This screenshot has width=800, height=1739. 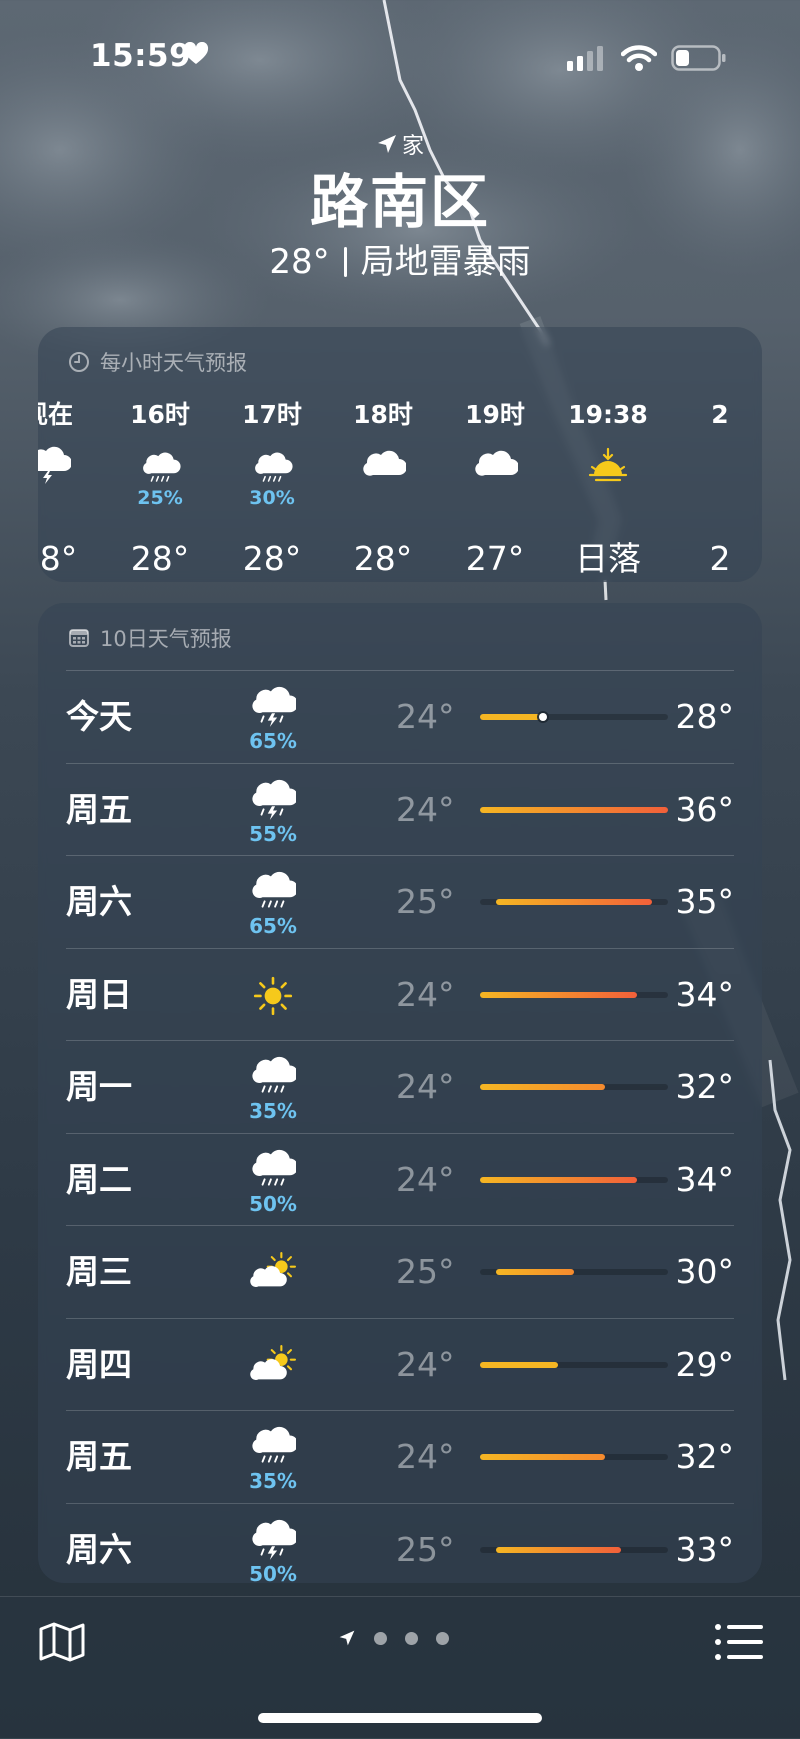 What do you see at coordinates (400, 207) in the screenshot?
I see `location-header: 家 路南区 28° 局地雷暴雨` at bounding box center [400, 207].